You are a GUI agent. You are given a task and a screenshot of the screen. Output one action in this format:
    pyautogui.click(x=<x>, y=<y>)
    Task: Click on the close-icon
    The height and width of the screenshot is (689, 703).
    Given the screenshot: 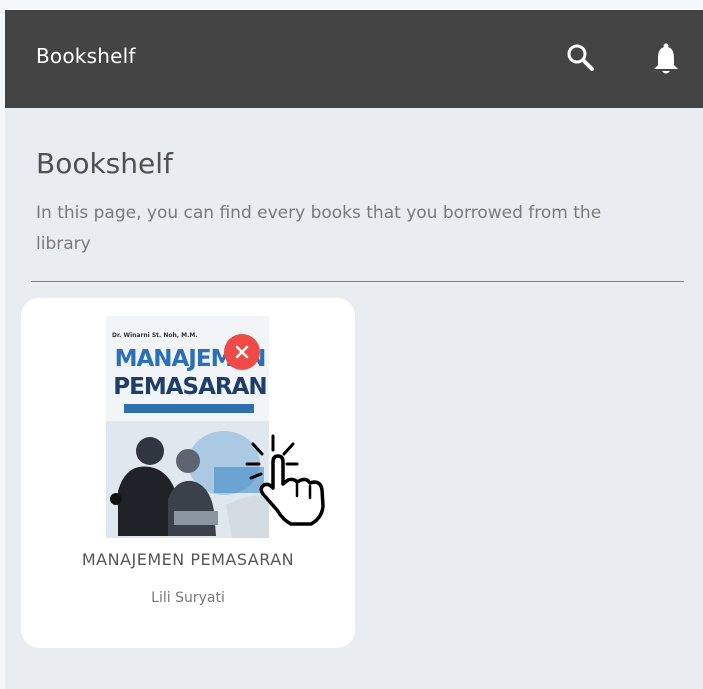 What is the action you would take?
    pyautogui.click(x=242, y=352)
    